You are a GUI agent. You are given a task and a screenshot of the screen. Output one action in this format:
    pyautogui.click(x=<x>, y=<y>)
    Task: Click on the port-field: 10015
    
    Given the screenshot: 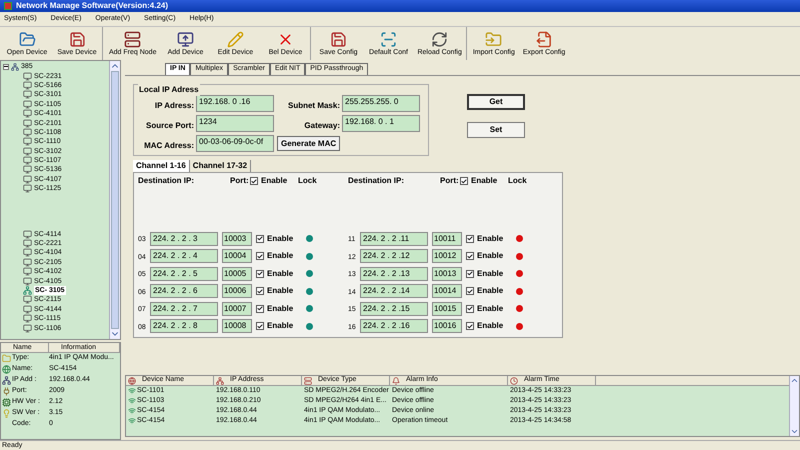 What is the action you would take?
    pyautogui.click(x=447, y=309)
    